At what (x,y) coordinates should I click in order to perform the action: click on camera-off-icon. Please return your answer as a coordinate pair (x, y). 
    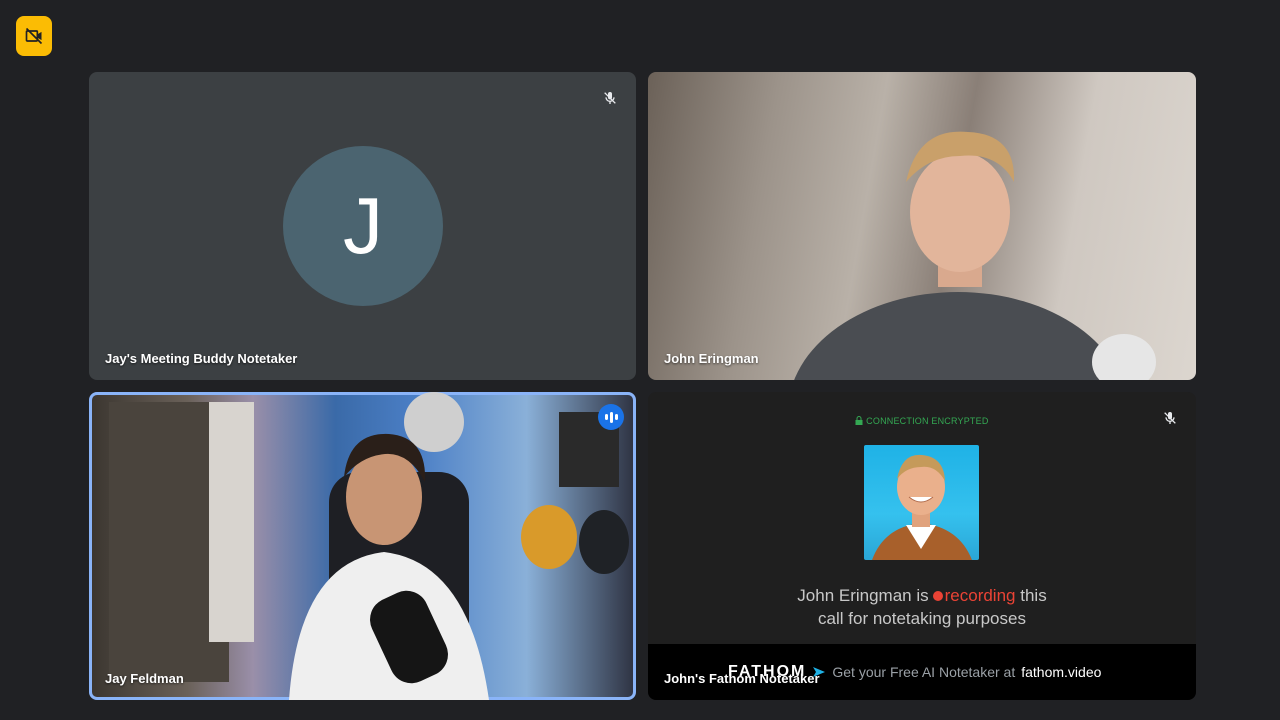
    Looking at the image, I should click on (34, 36).